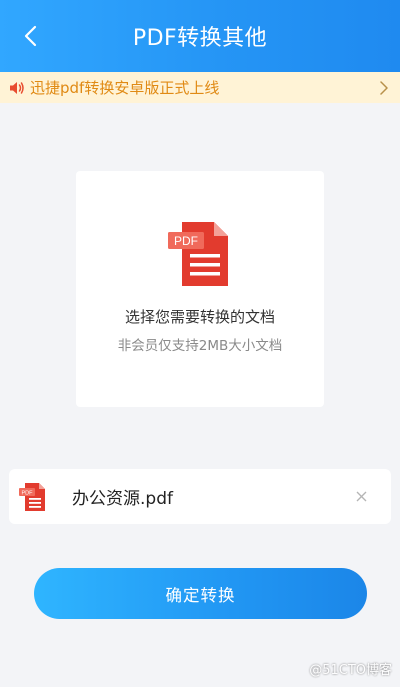 This screenshot has height=687, width=400. Describe the element at coordinates (198, 254) in the screenshot. I see `pdf-document-icon: PDF` at that location.